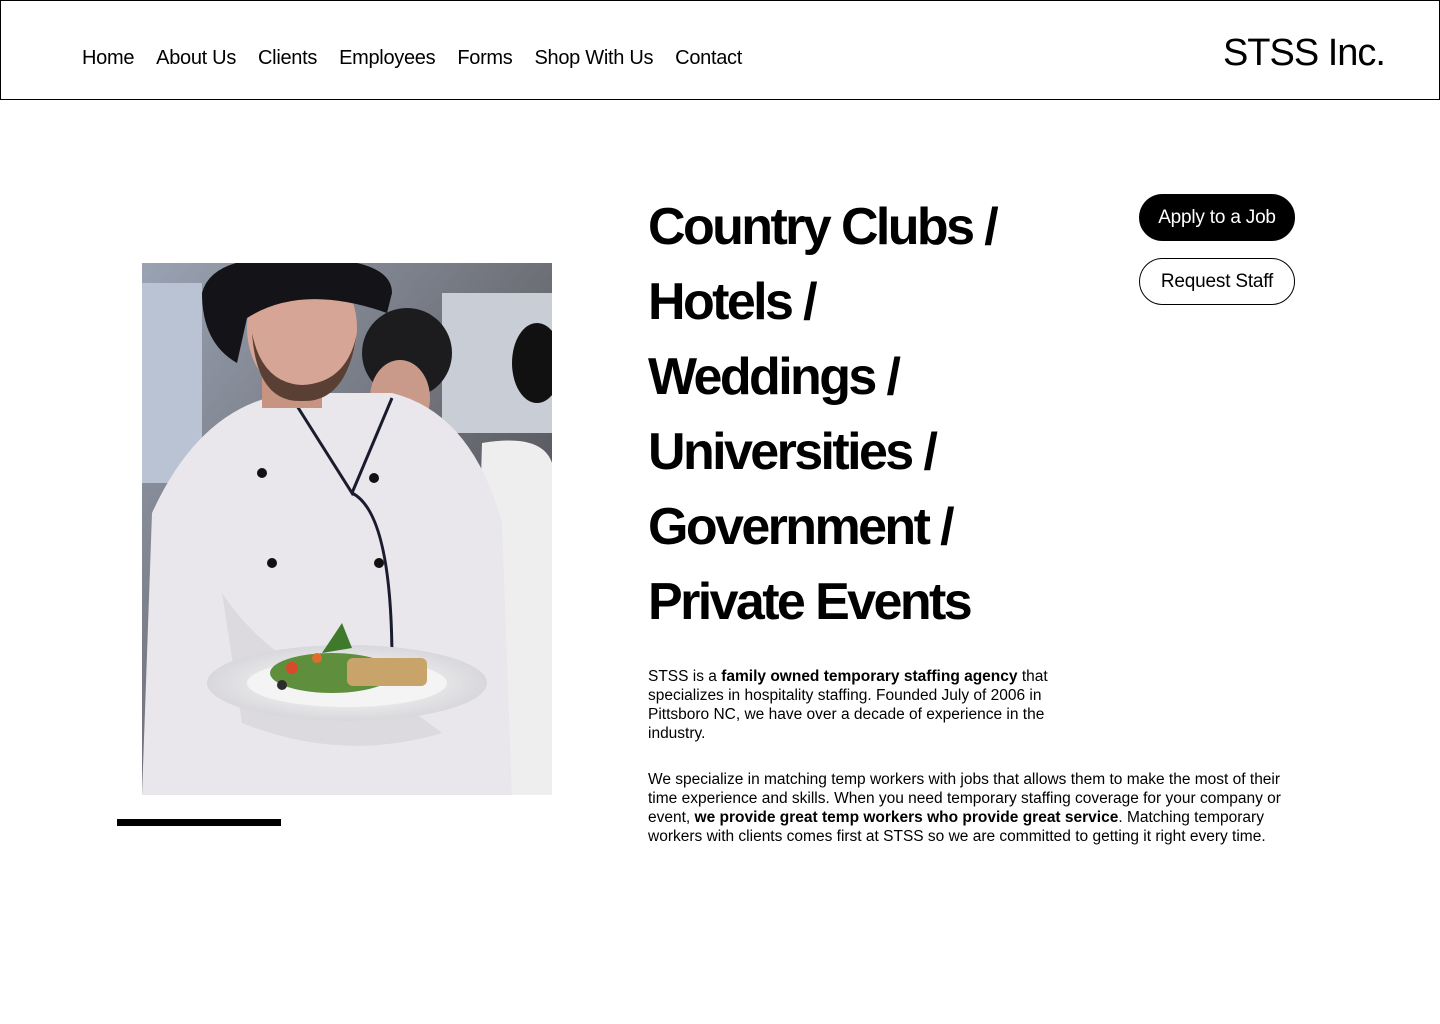  What do you see at coordinates (801, 527) in the screenshot?
I see `headline-line: Government /` at bounding box center [801, 527].